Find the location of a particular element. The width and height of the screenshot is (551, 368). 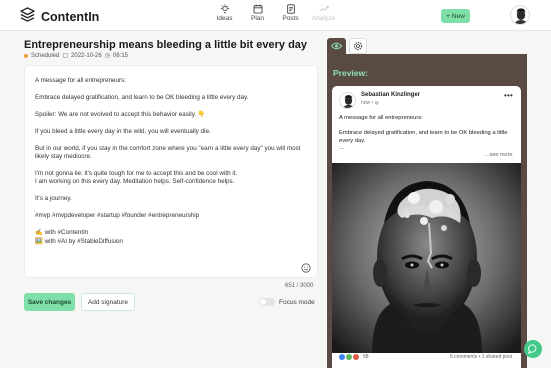

analyze-icon is located at coordinates (324, 9).